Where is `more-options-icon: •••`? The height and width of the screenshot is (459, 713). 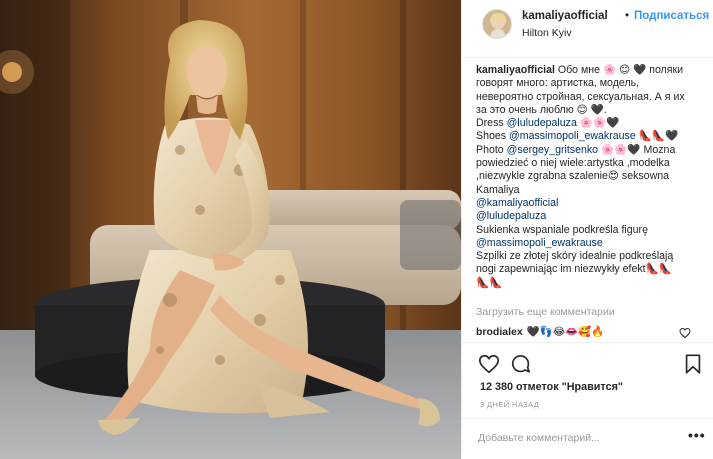
more-options-icon: ••• is located at coordinates (697, 435).